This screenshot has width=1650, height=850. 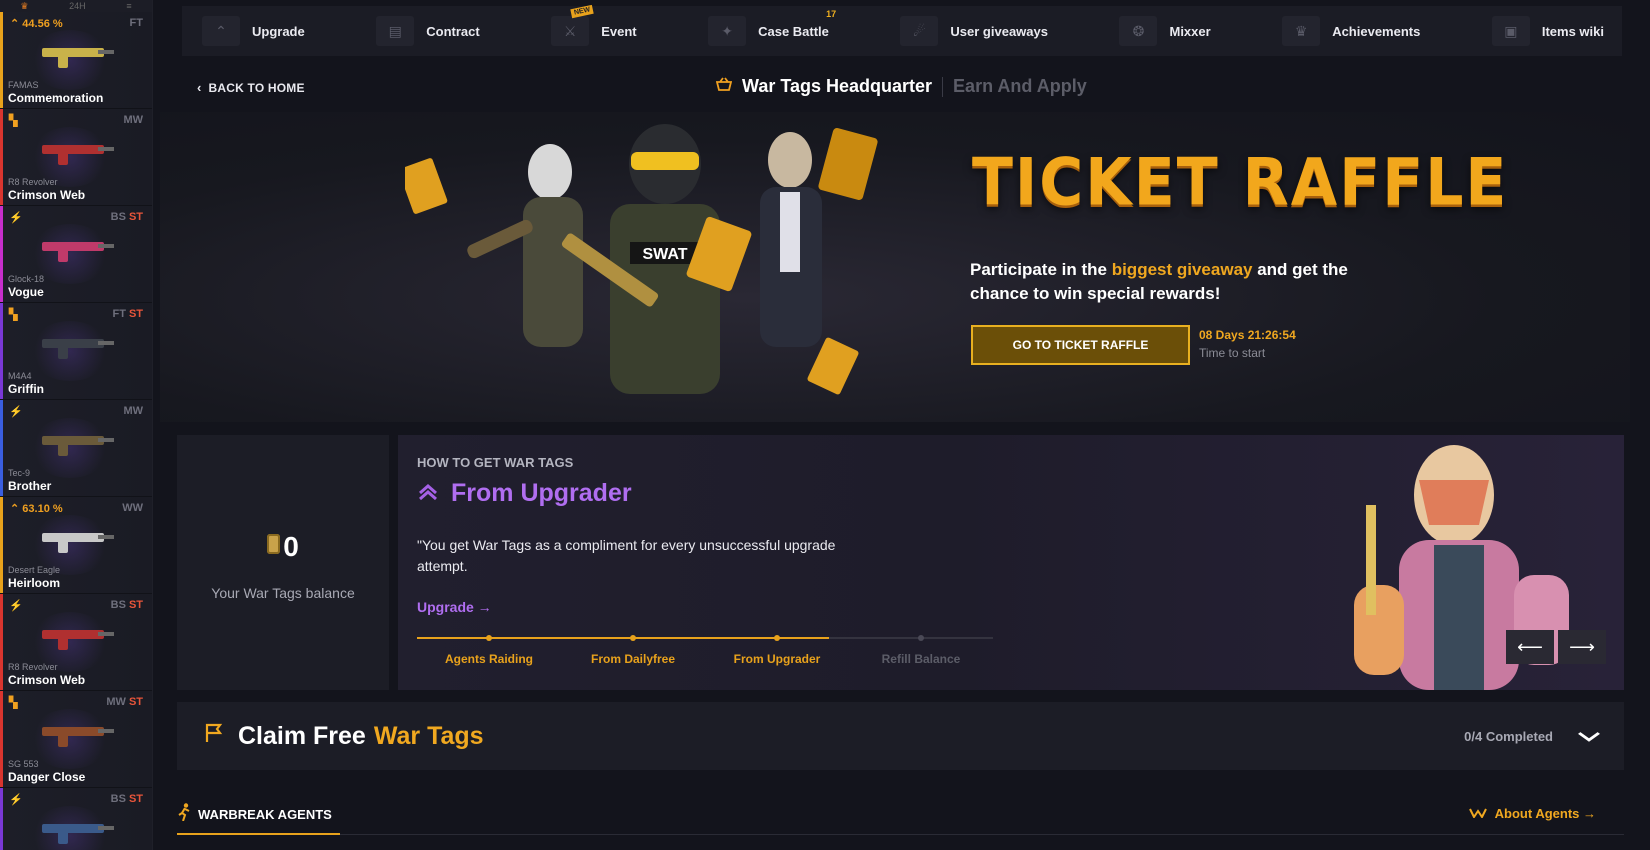 What do you see at coordinates (23, 764) in the screenshot?
I see `weapon-type: SG 553` at bounding box center [23, 764].